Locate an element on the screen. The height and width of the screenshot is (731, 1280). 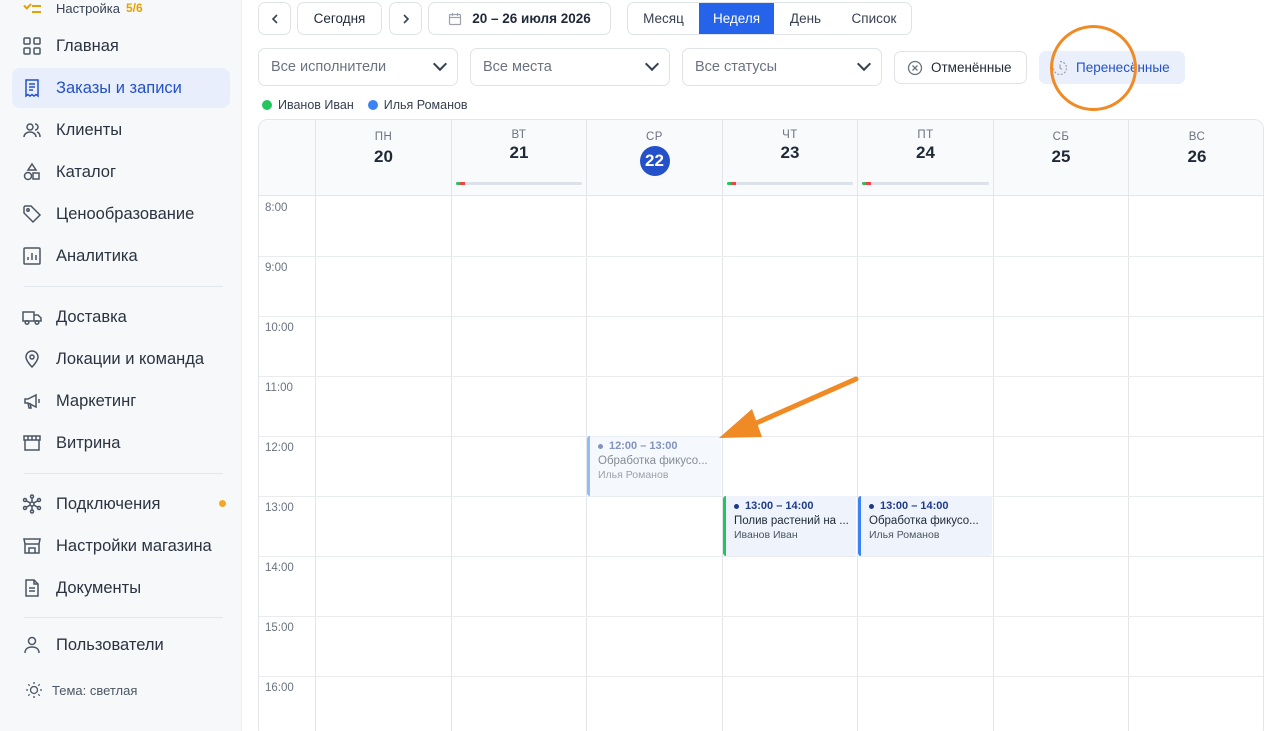
sidebar-item-label: Документы is located at coordinates (99, 587).